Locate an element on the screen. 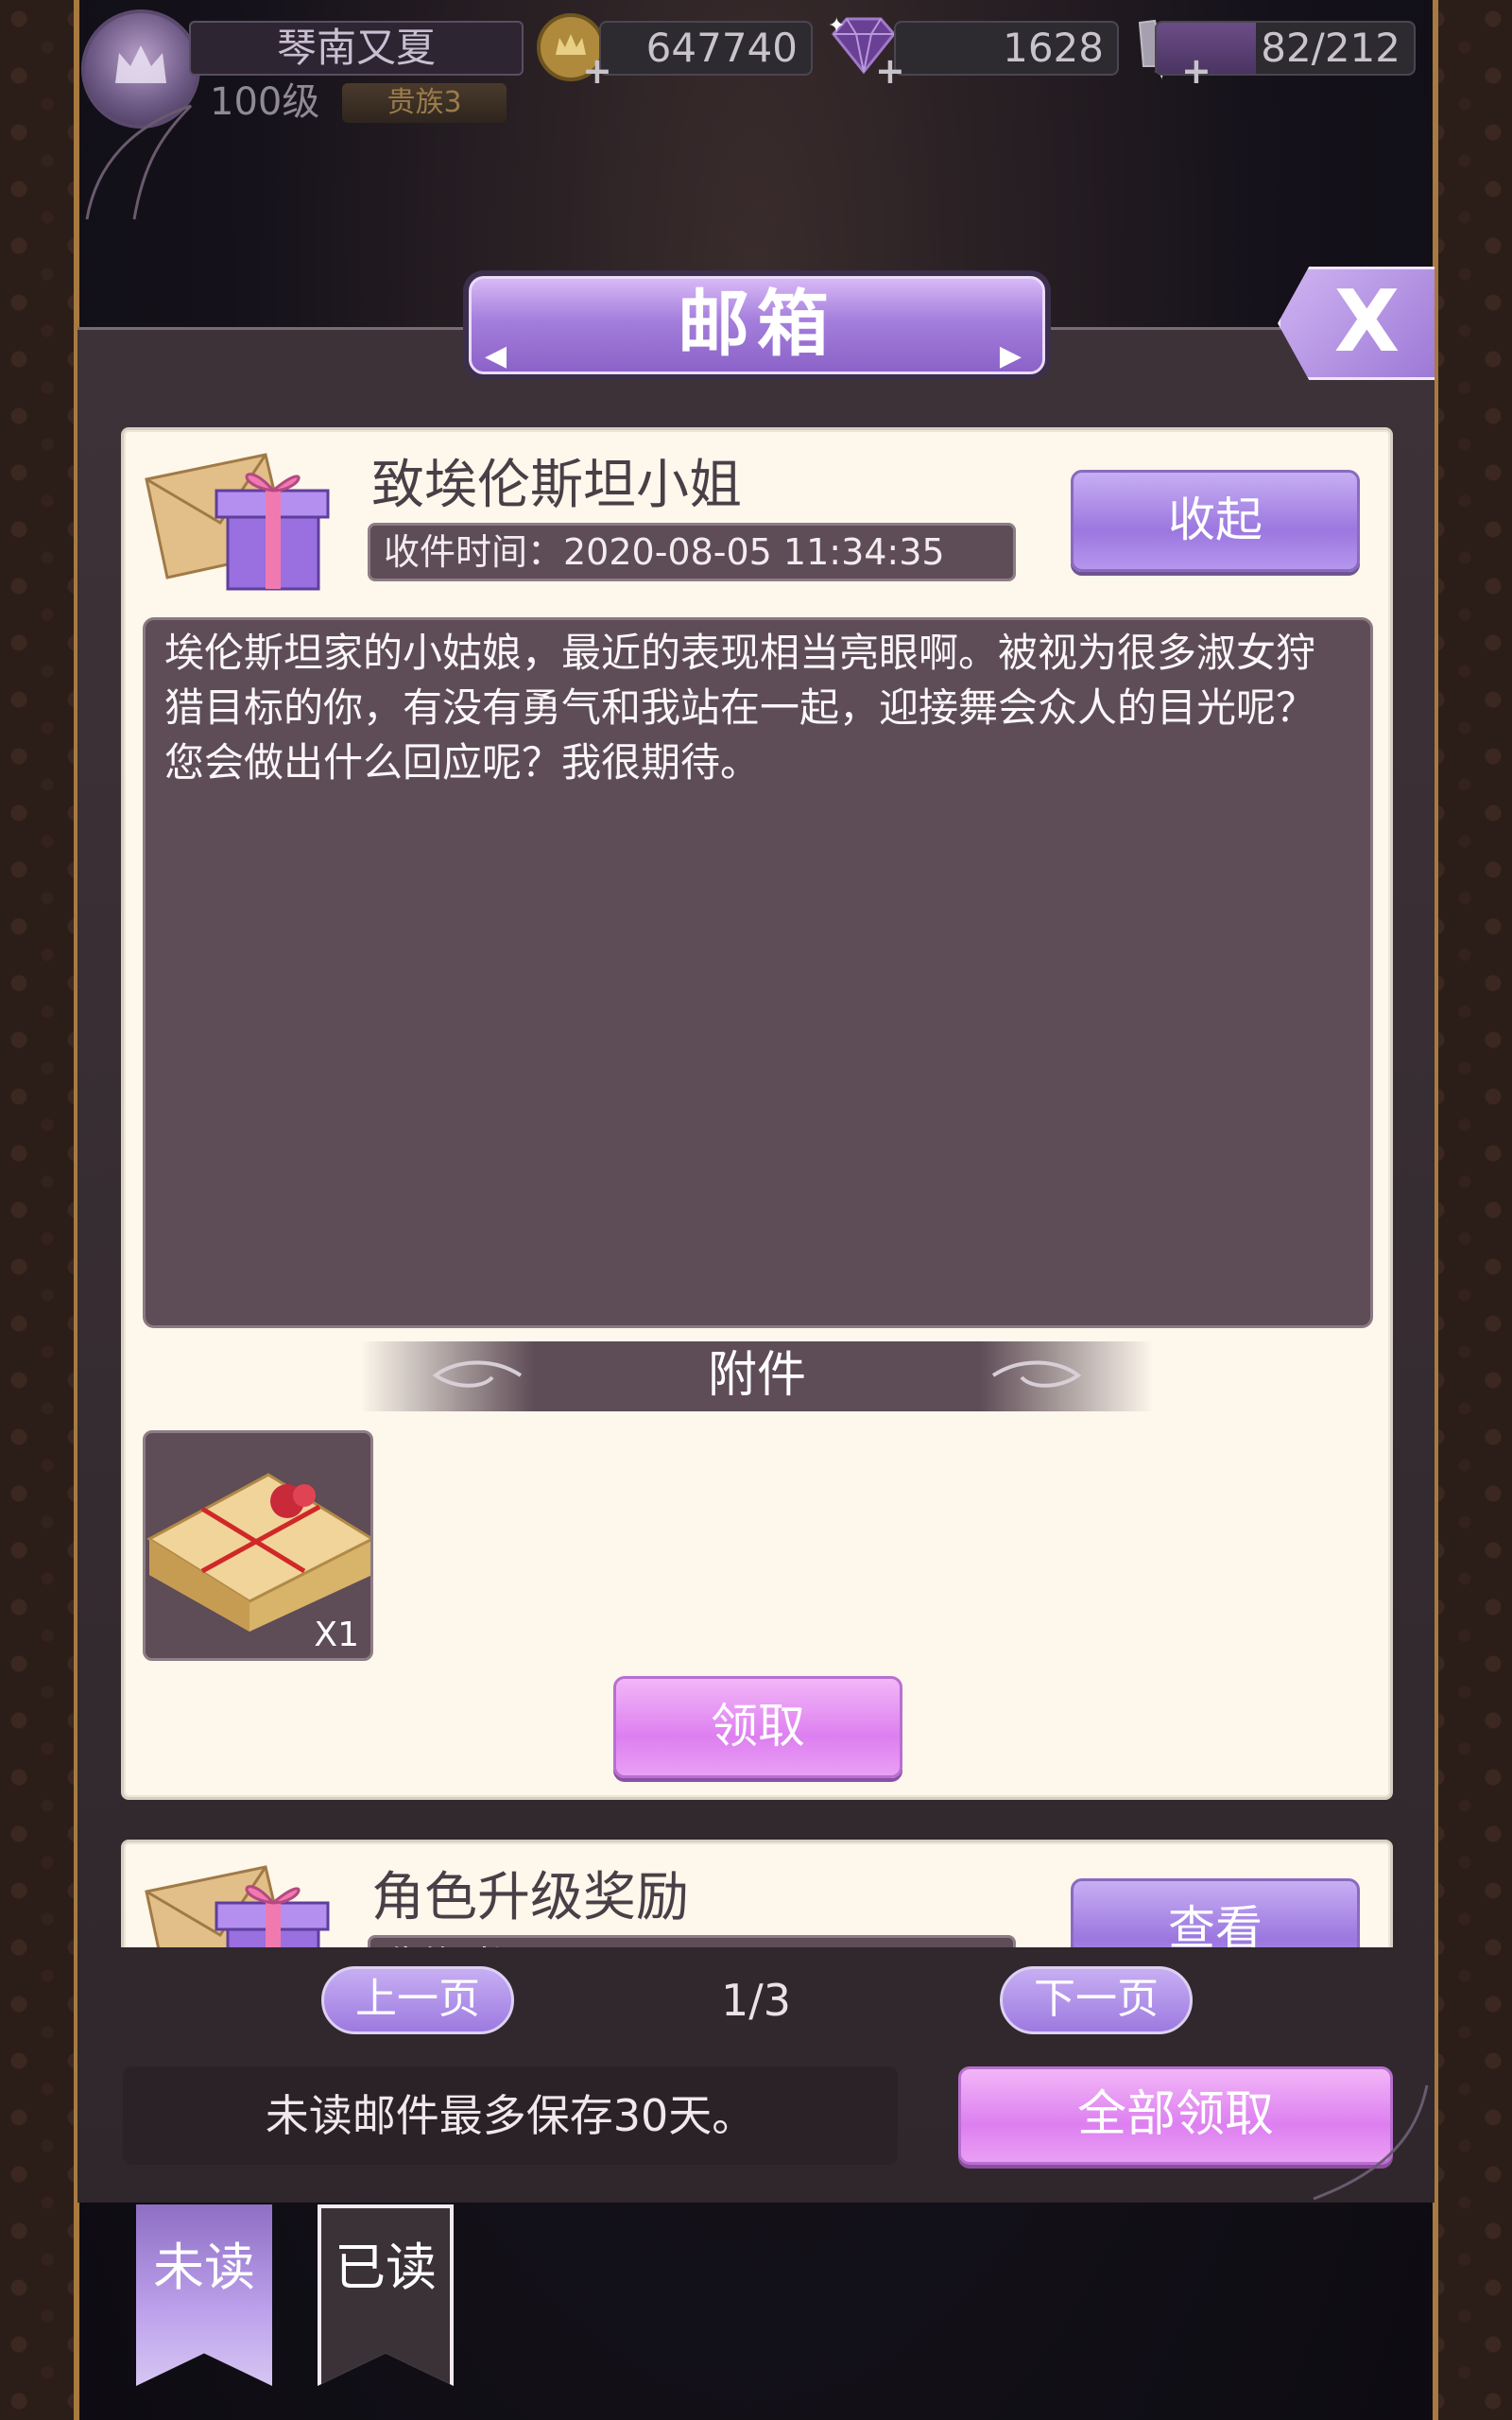 Image resolution: width=1512 pixels, height=2420 pixels. gold-counter: 647740 is located at coordinates (706, 48).